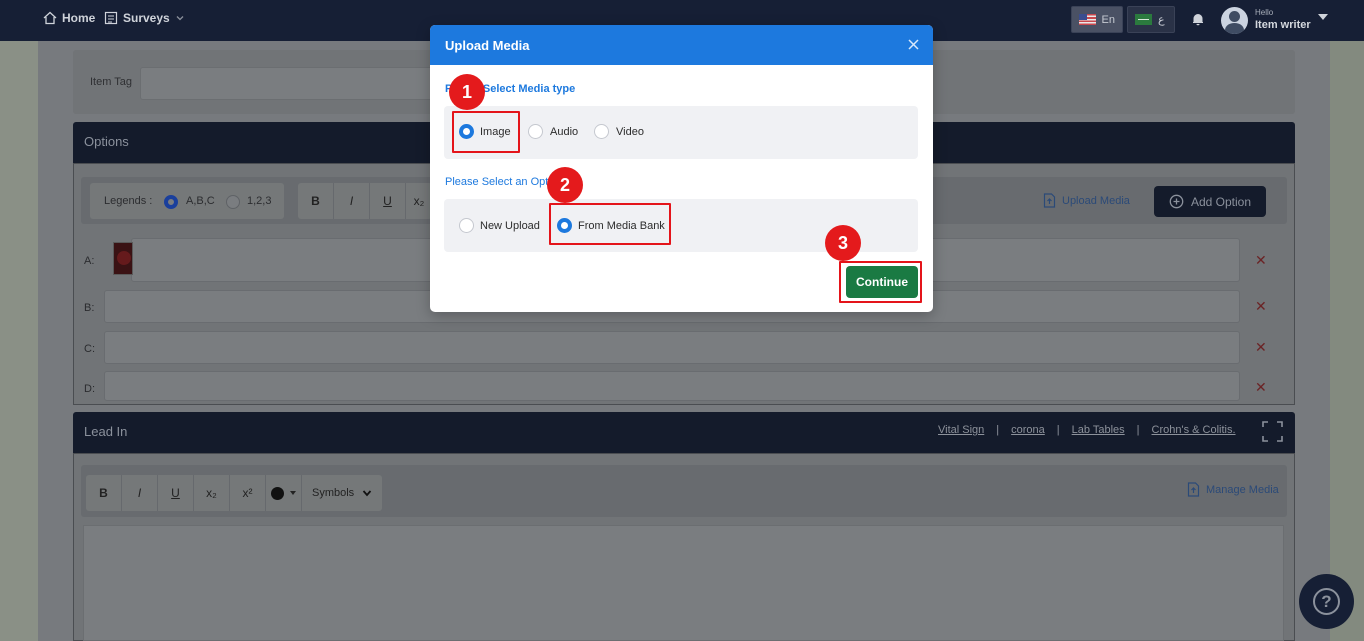 The width and height of the screenshot is (1364, 641). Describe the element at coordinates (880, 282) in the screenshot. I see `callout-highlight-continue` at that location.